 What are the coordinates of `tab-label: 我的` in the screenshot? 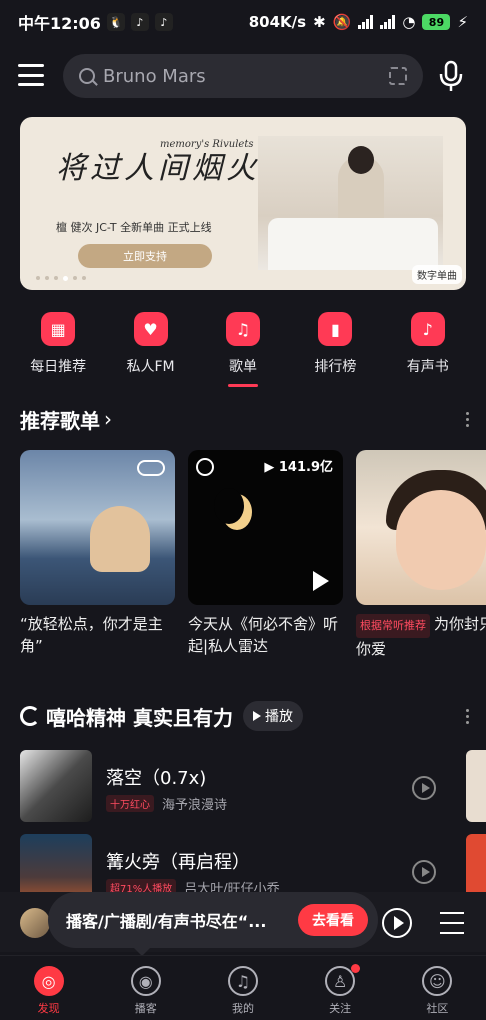 It's located at (242, 1008).